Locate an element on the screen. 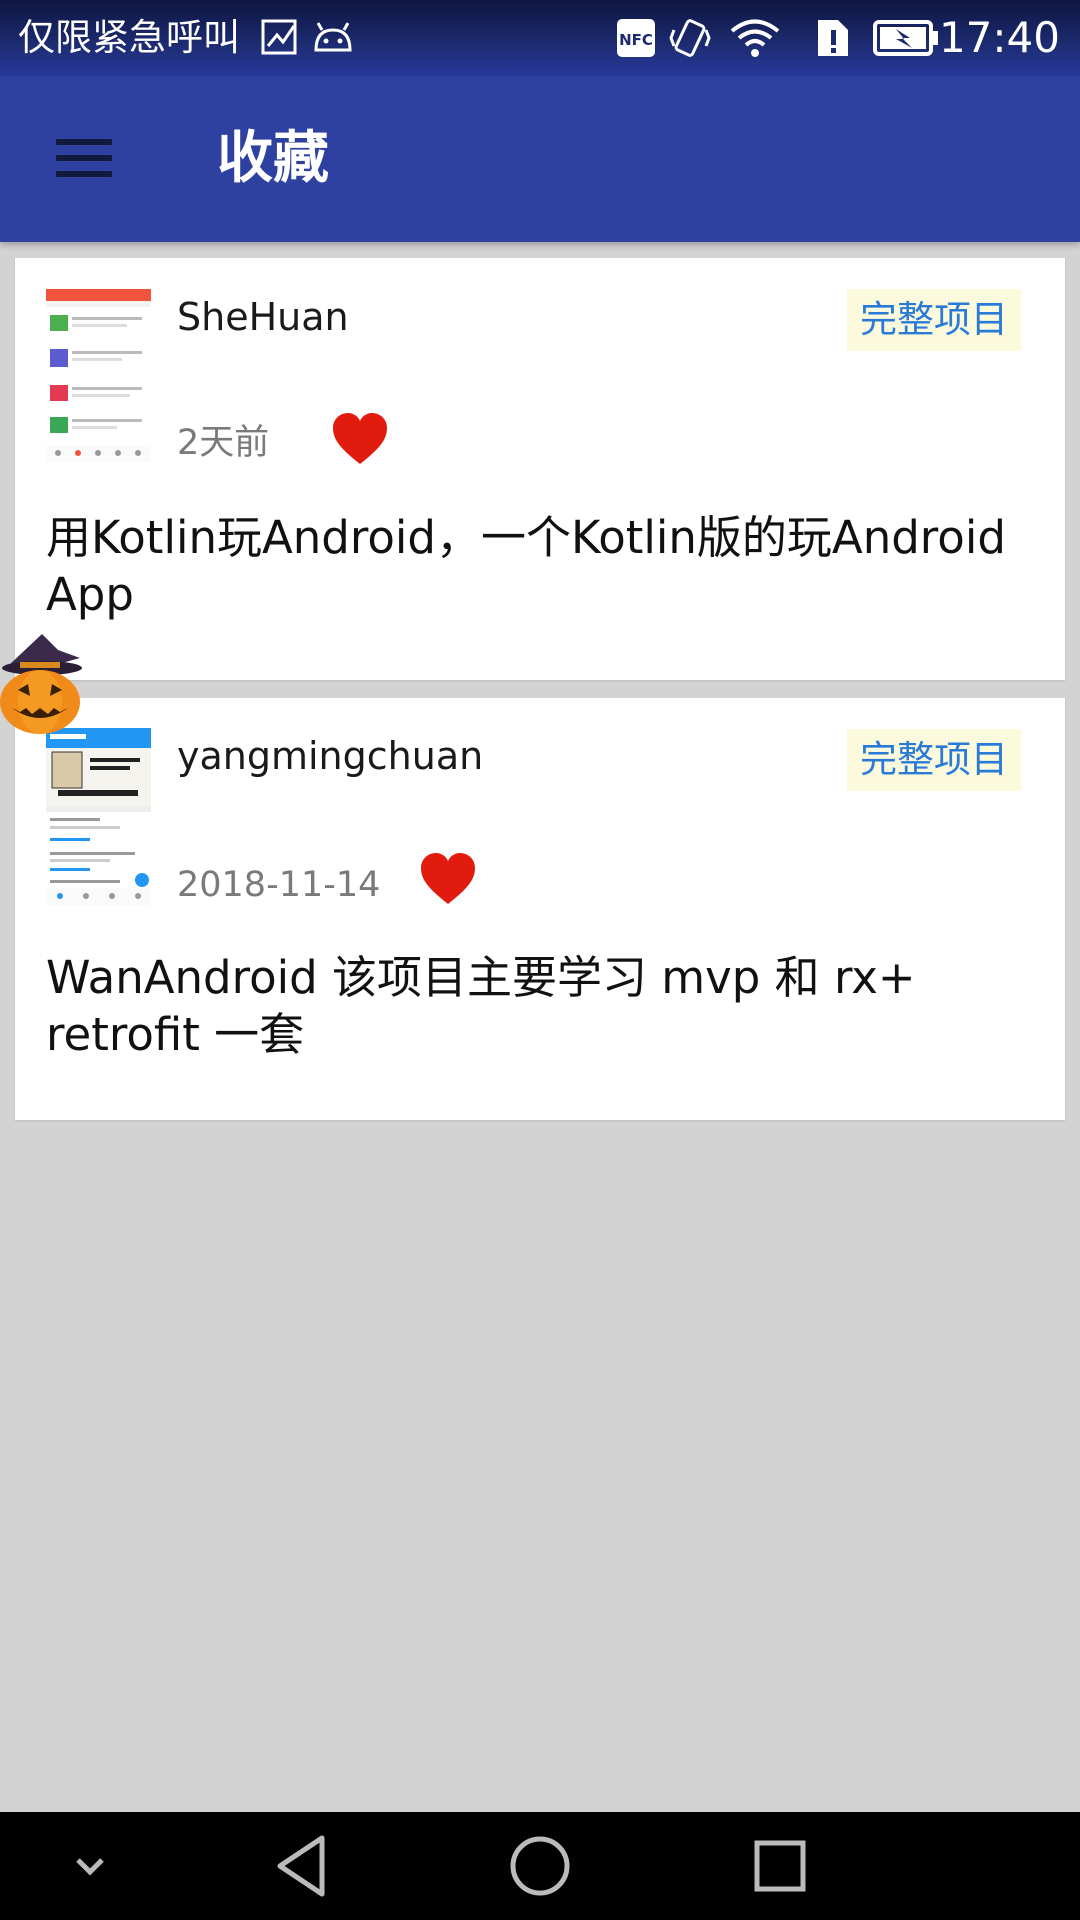 This screenshot has width=1080, height=1920. halloween-pumpkin-icon is located at coordinates (41, 684).